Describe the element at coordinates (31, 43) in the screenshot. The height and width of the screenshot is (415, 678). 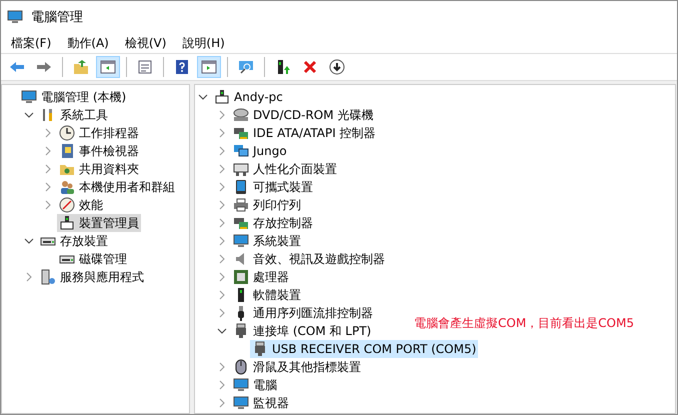
I see `menu-item: 檔案(F)` at that location.